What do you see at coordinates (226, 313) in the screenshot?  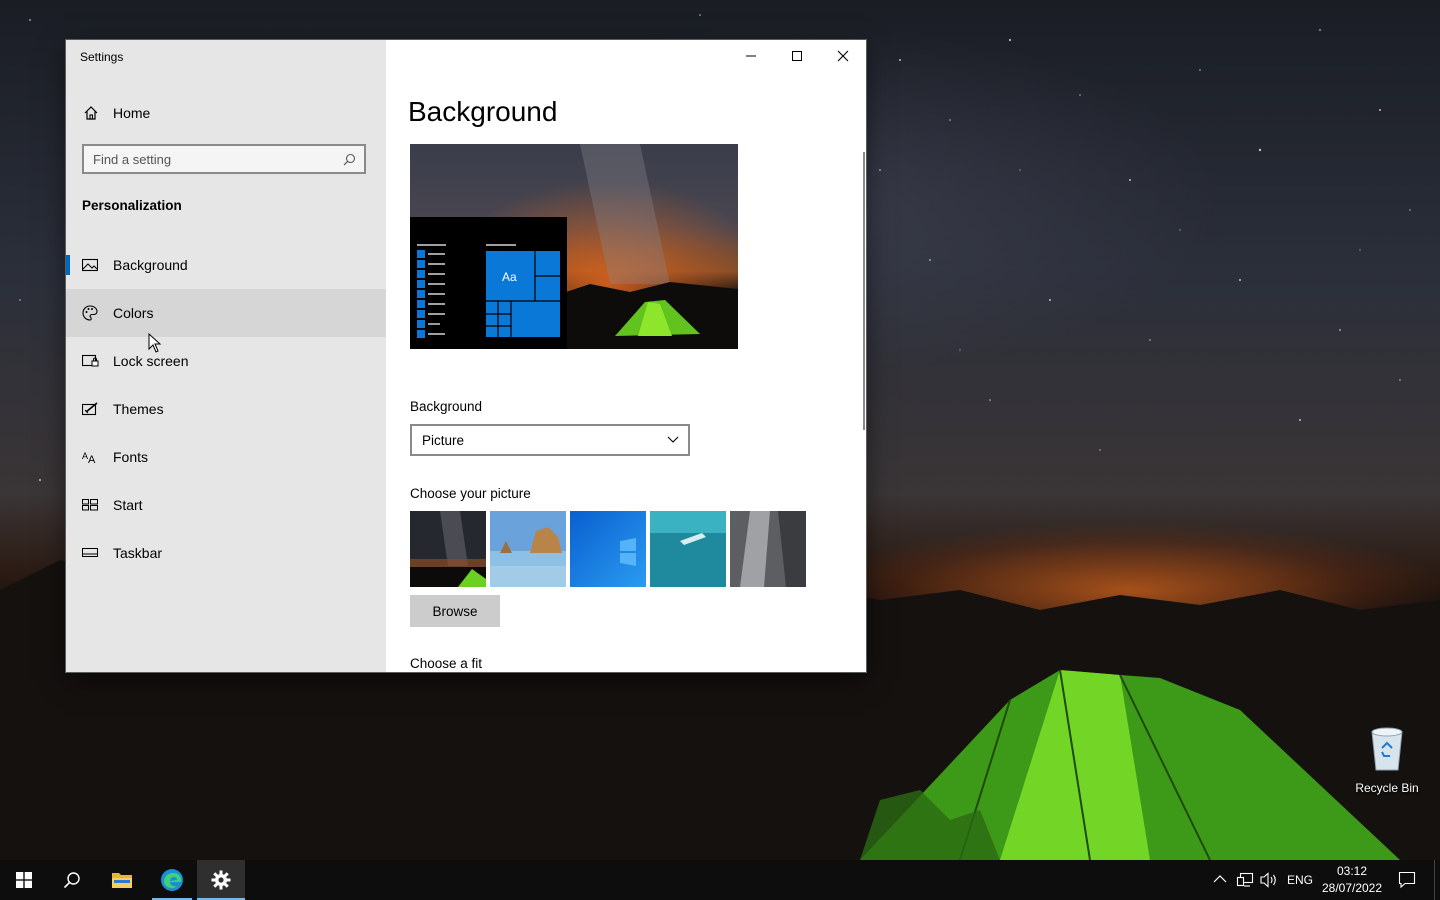 I see `sidebar-item-colors: Colors` at bounding box center [226, 313].